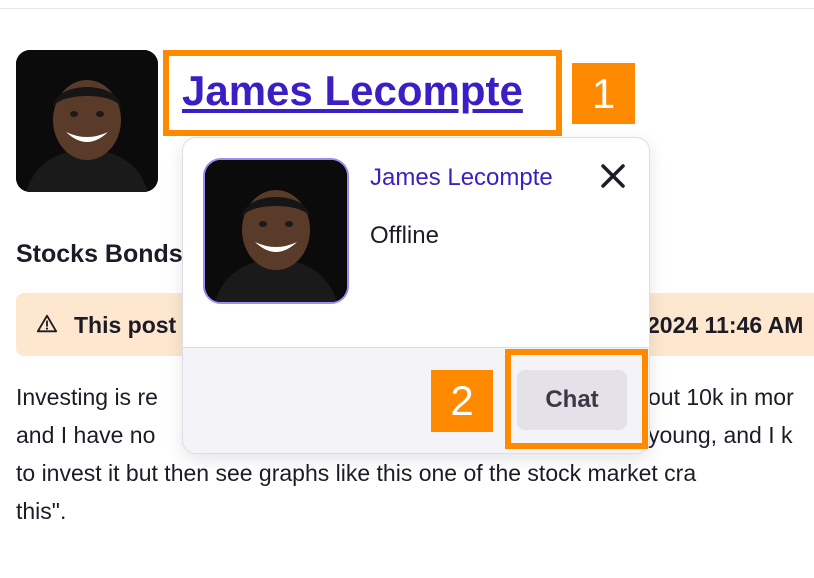 The image size is (814, 578). I want to click on annotation-label-1: 1, so click(603, 93).